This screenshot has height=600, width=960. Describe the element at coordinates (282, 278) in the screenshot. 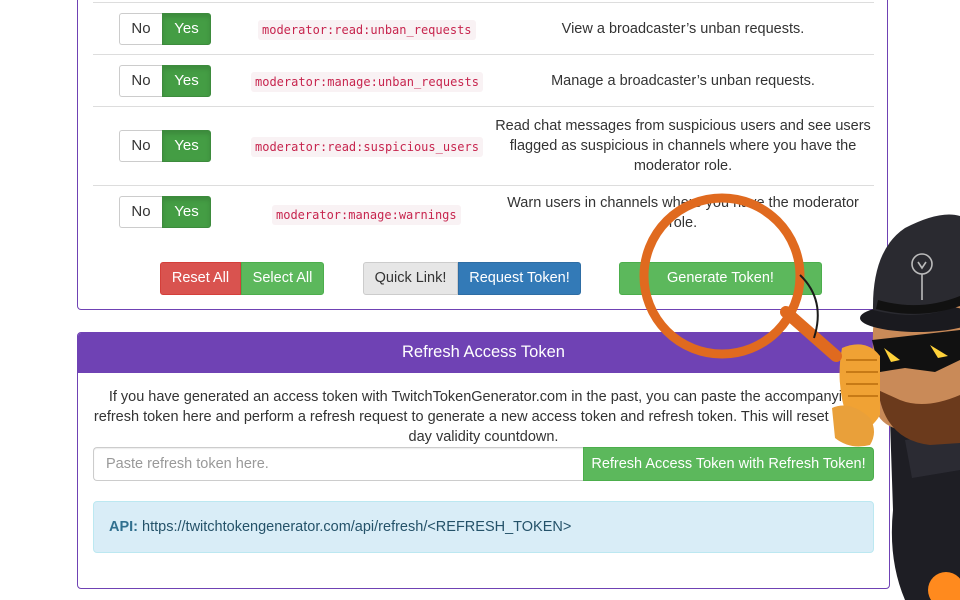

I see `select-all-button: Select All` at that location.